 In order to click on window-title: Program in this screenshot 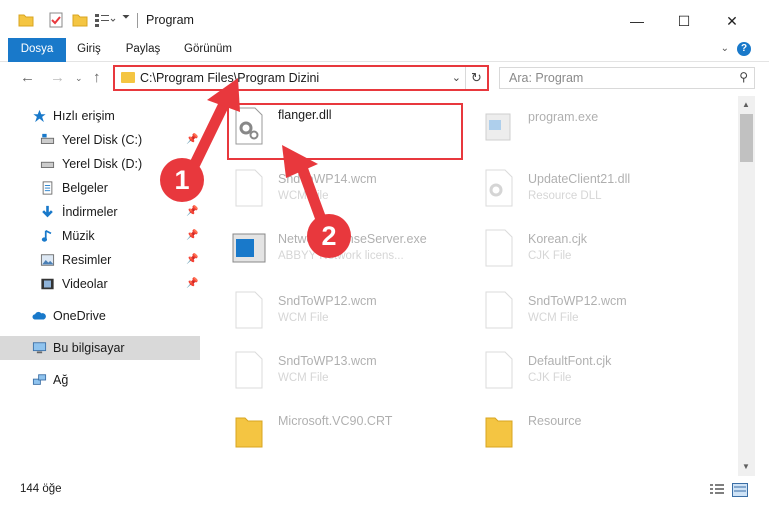, I will do `click(170, 20)`.